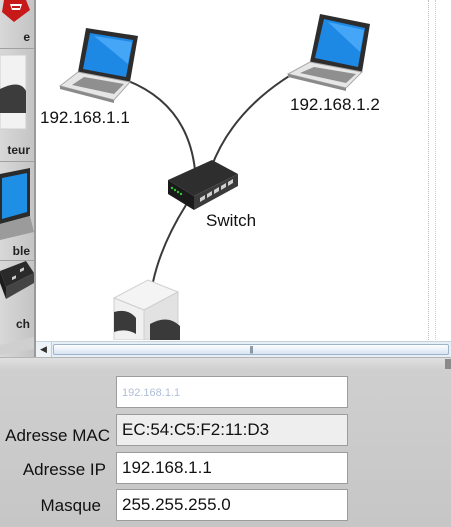  I want to click on ip-address-field: 192.168.1.1, so click(232, 468).